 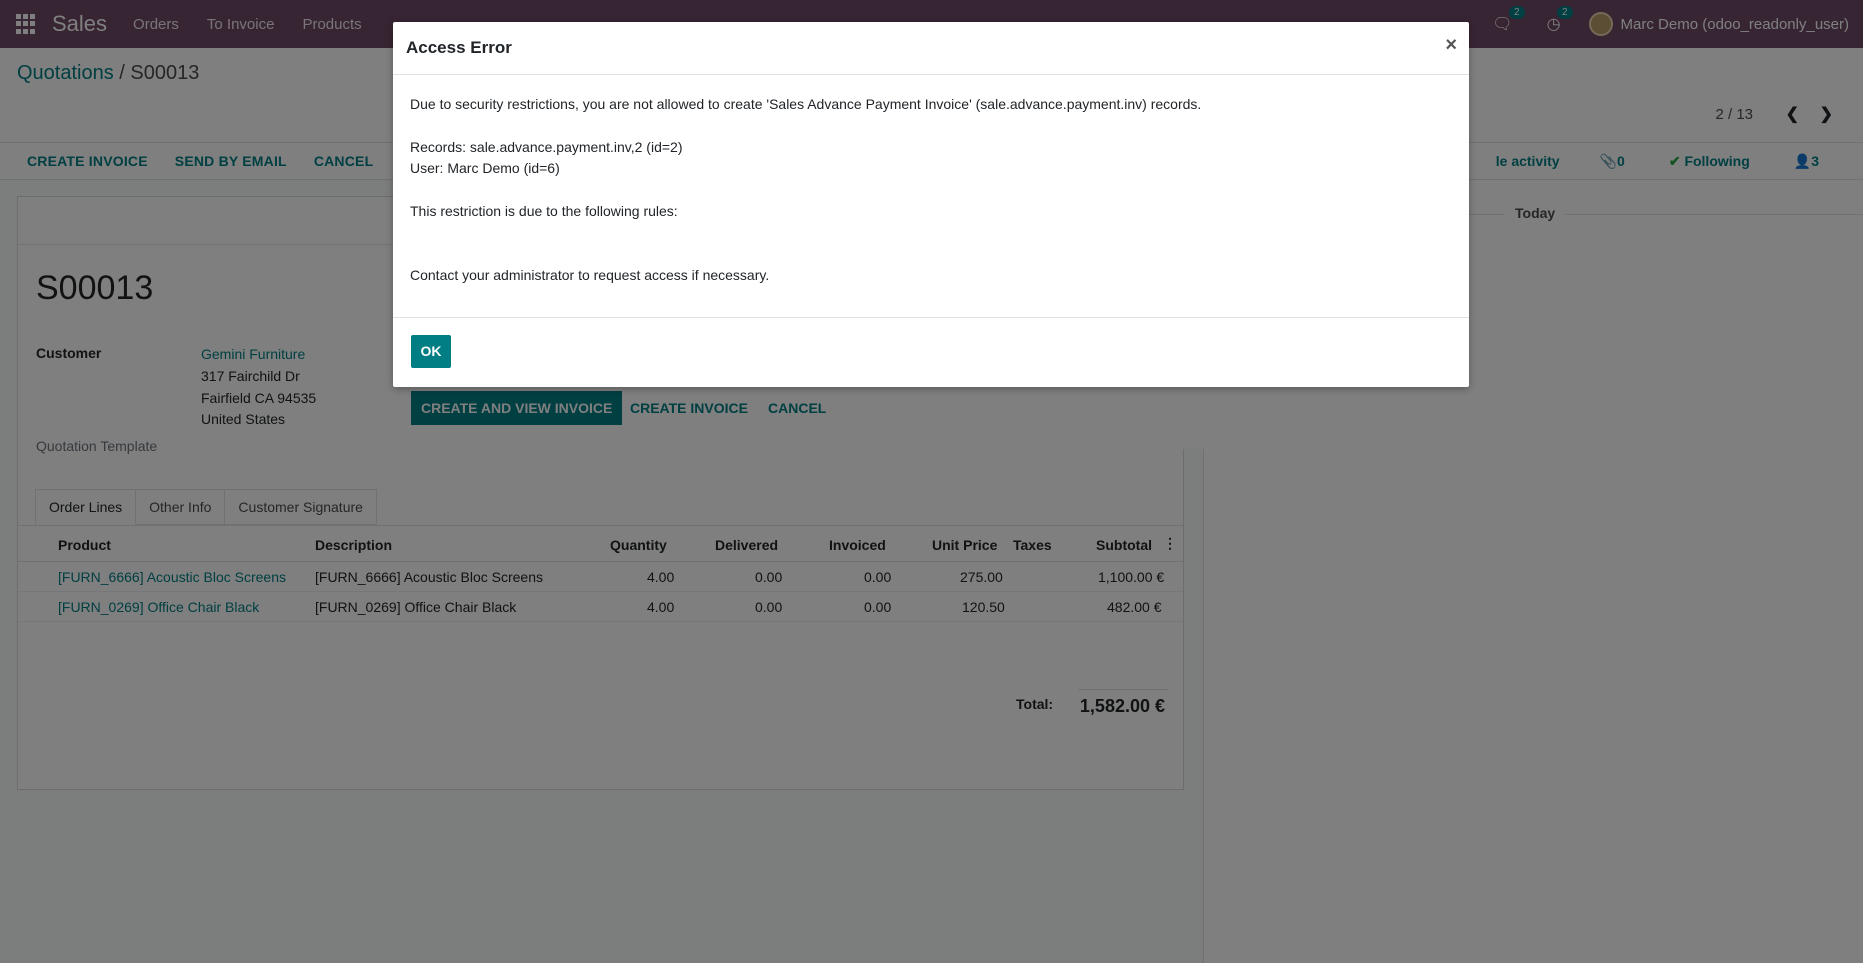 I want to click on error-user: User: Marc Demo (id=6), so click(x=485, y=168).